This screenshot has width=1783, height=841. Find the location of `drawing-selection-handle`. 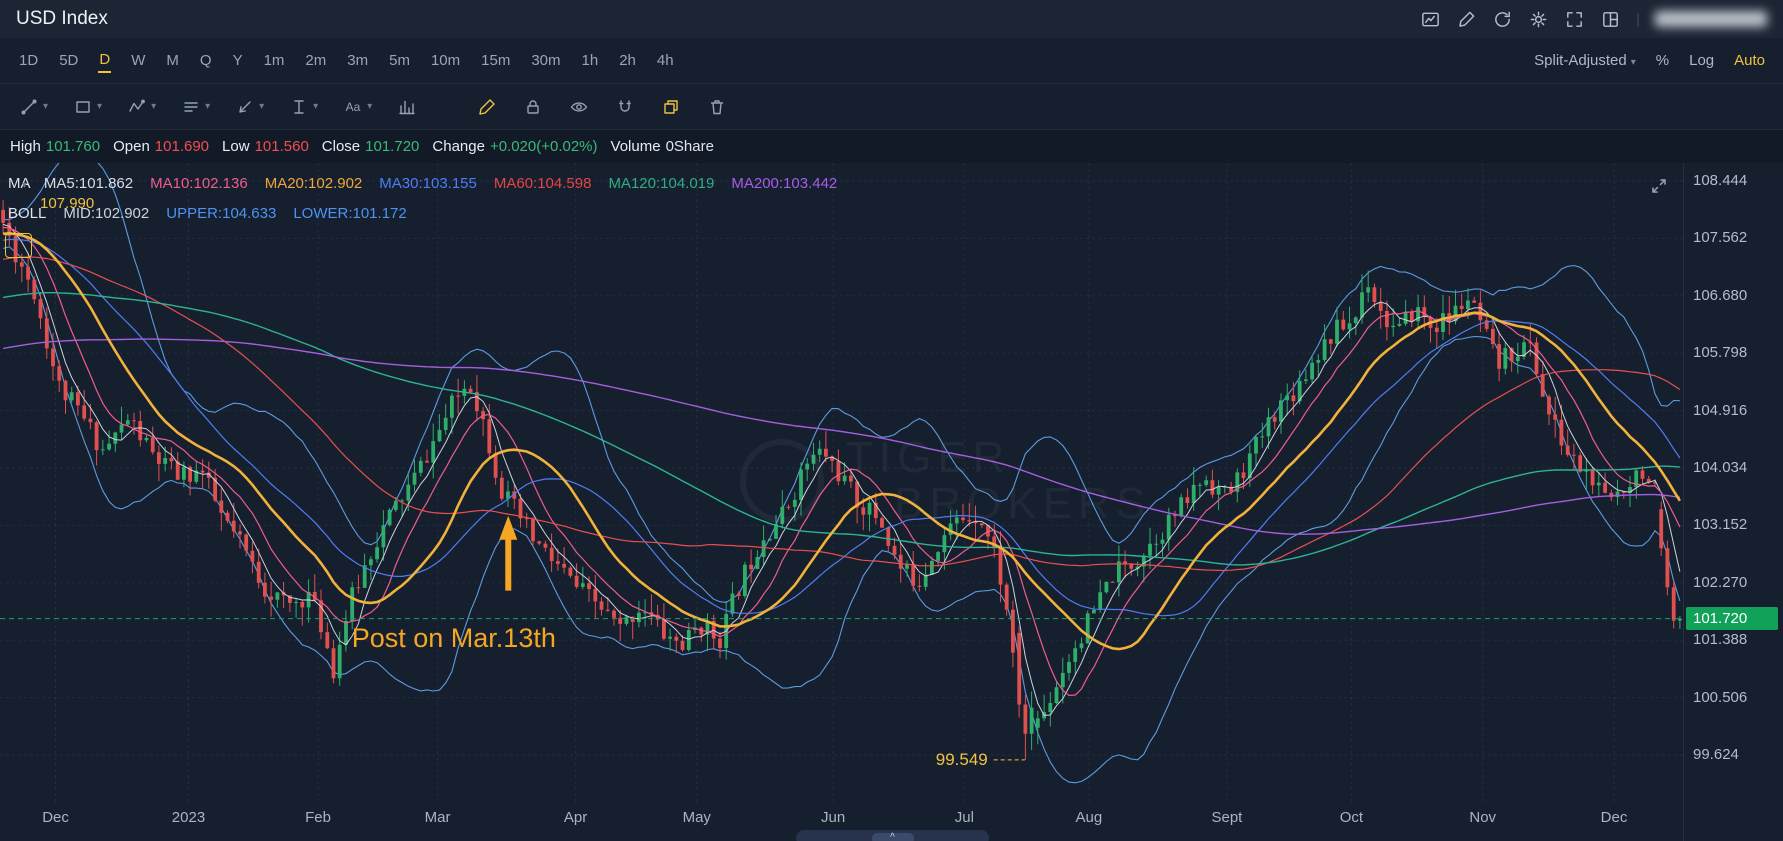

drawing-selection-handle is located at coordinates (18, 245).